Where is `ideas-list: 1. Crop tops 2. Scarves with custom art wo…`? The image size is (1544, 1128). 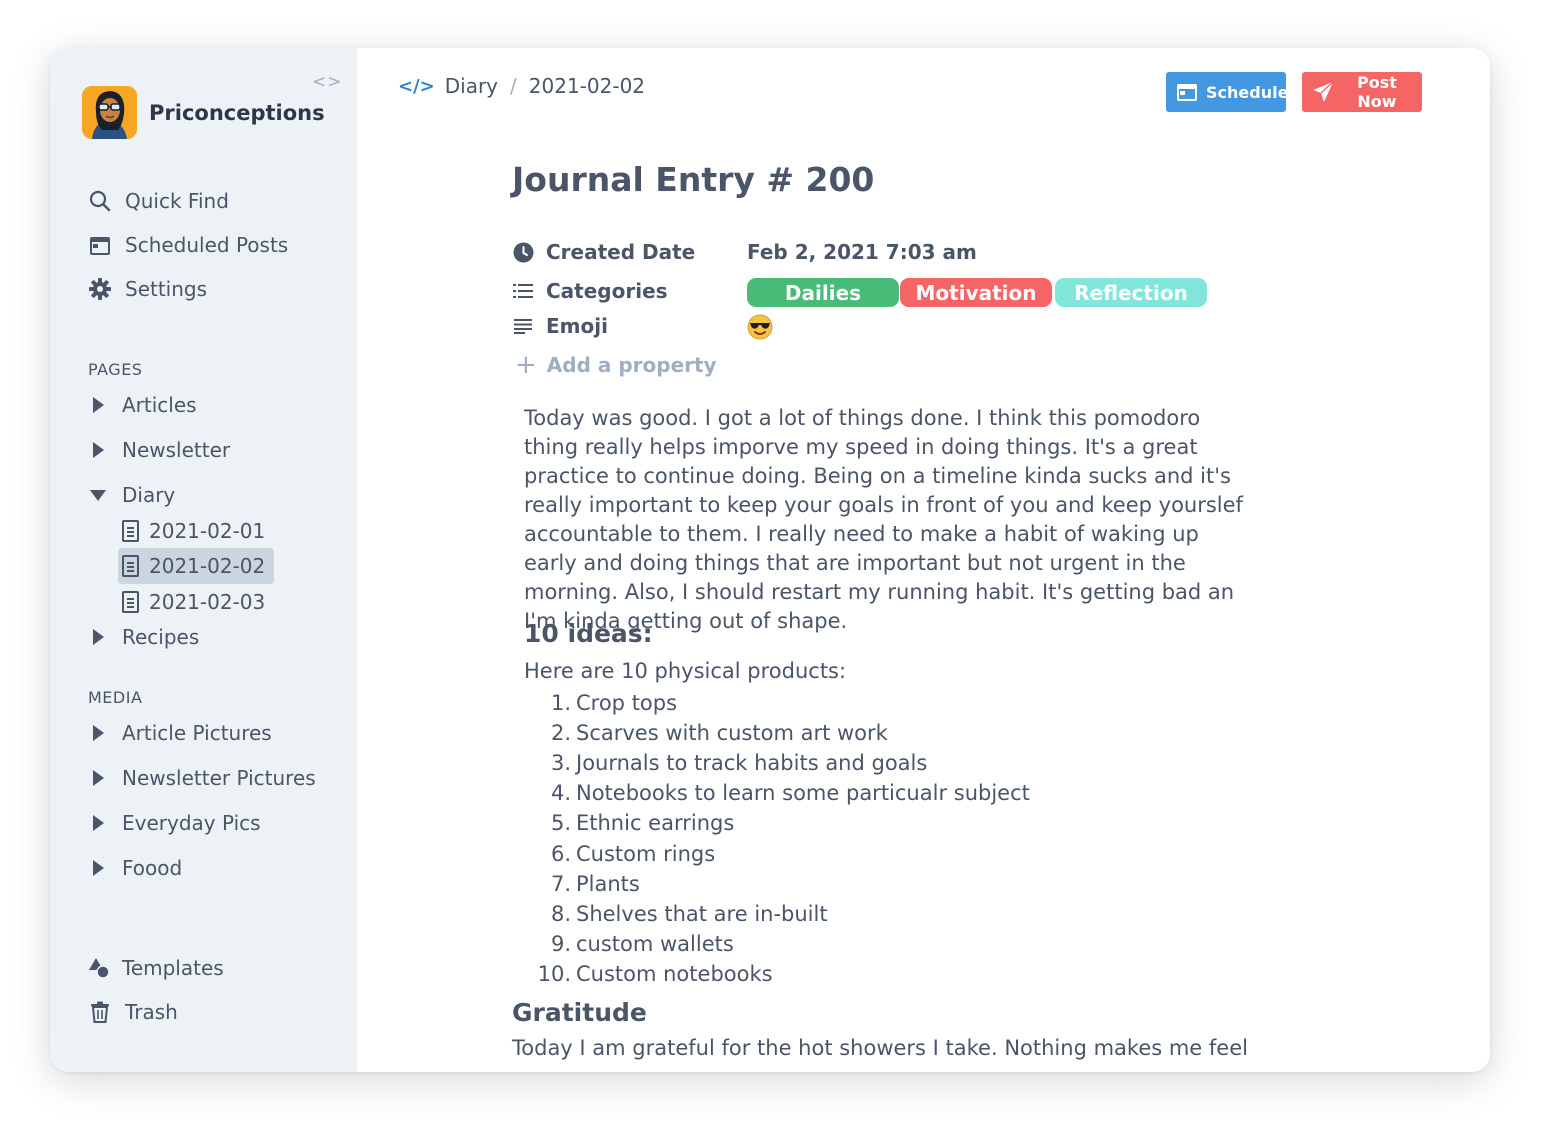
ideas-list: 1. Crop tops 2. Scarves with custom art wo… is located at coordinates (778, 838).